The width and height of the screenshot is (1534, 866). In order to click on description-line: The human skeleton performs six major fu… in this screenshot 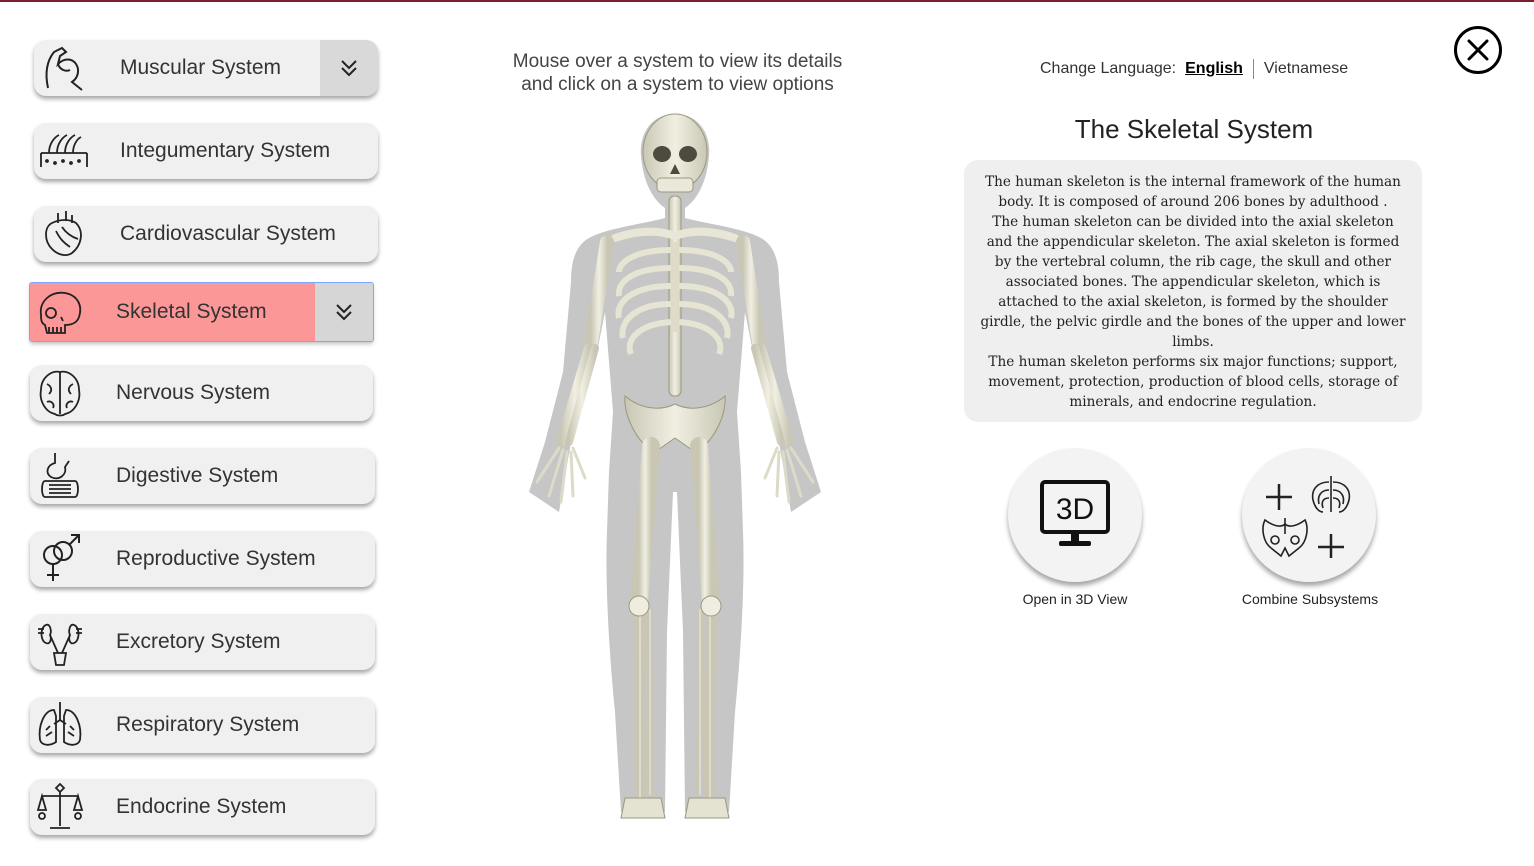, I will do `click(1193, 362)`.